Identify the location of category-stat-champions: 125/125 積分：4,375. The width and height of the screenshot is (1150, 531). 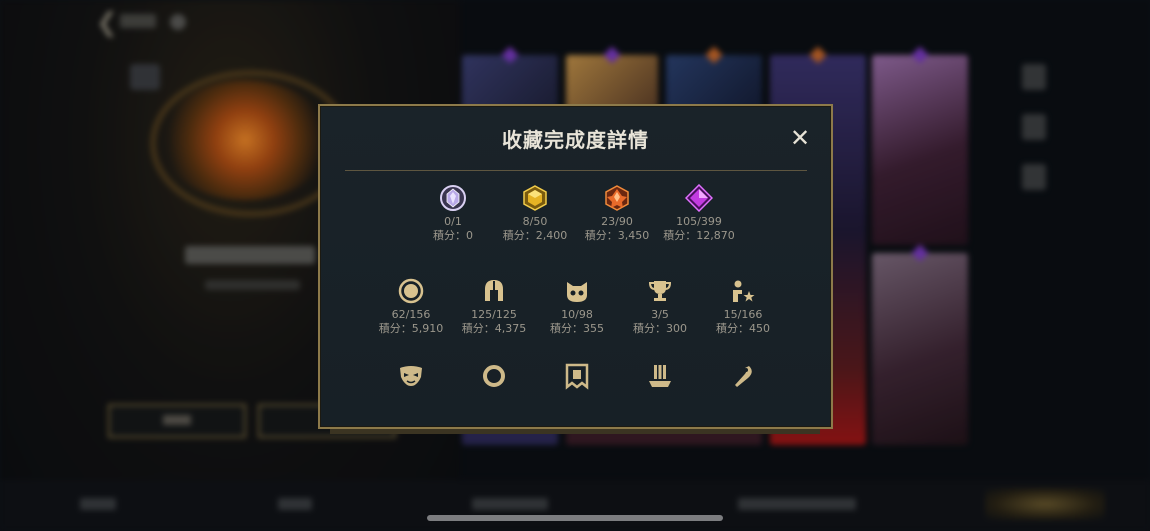
(494, 306).